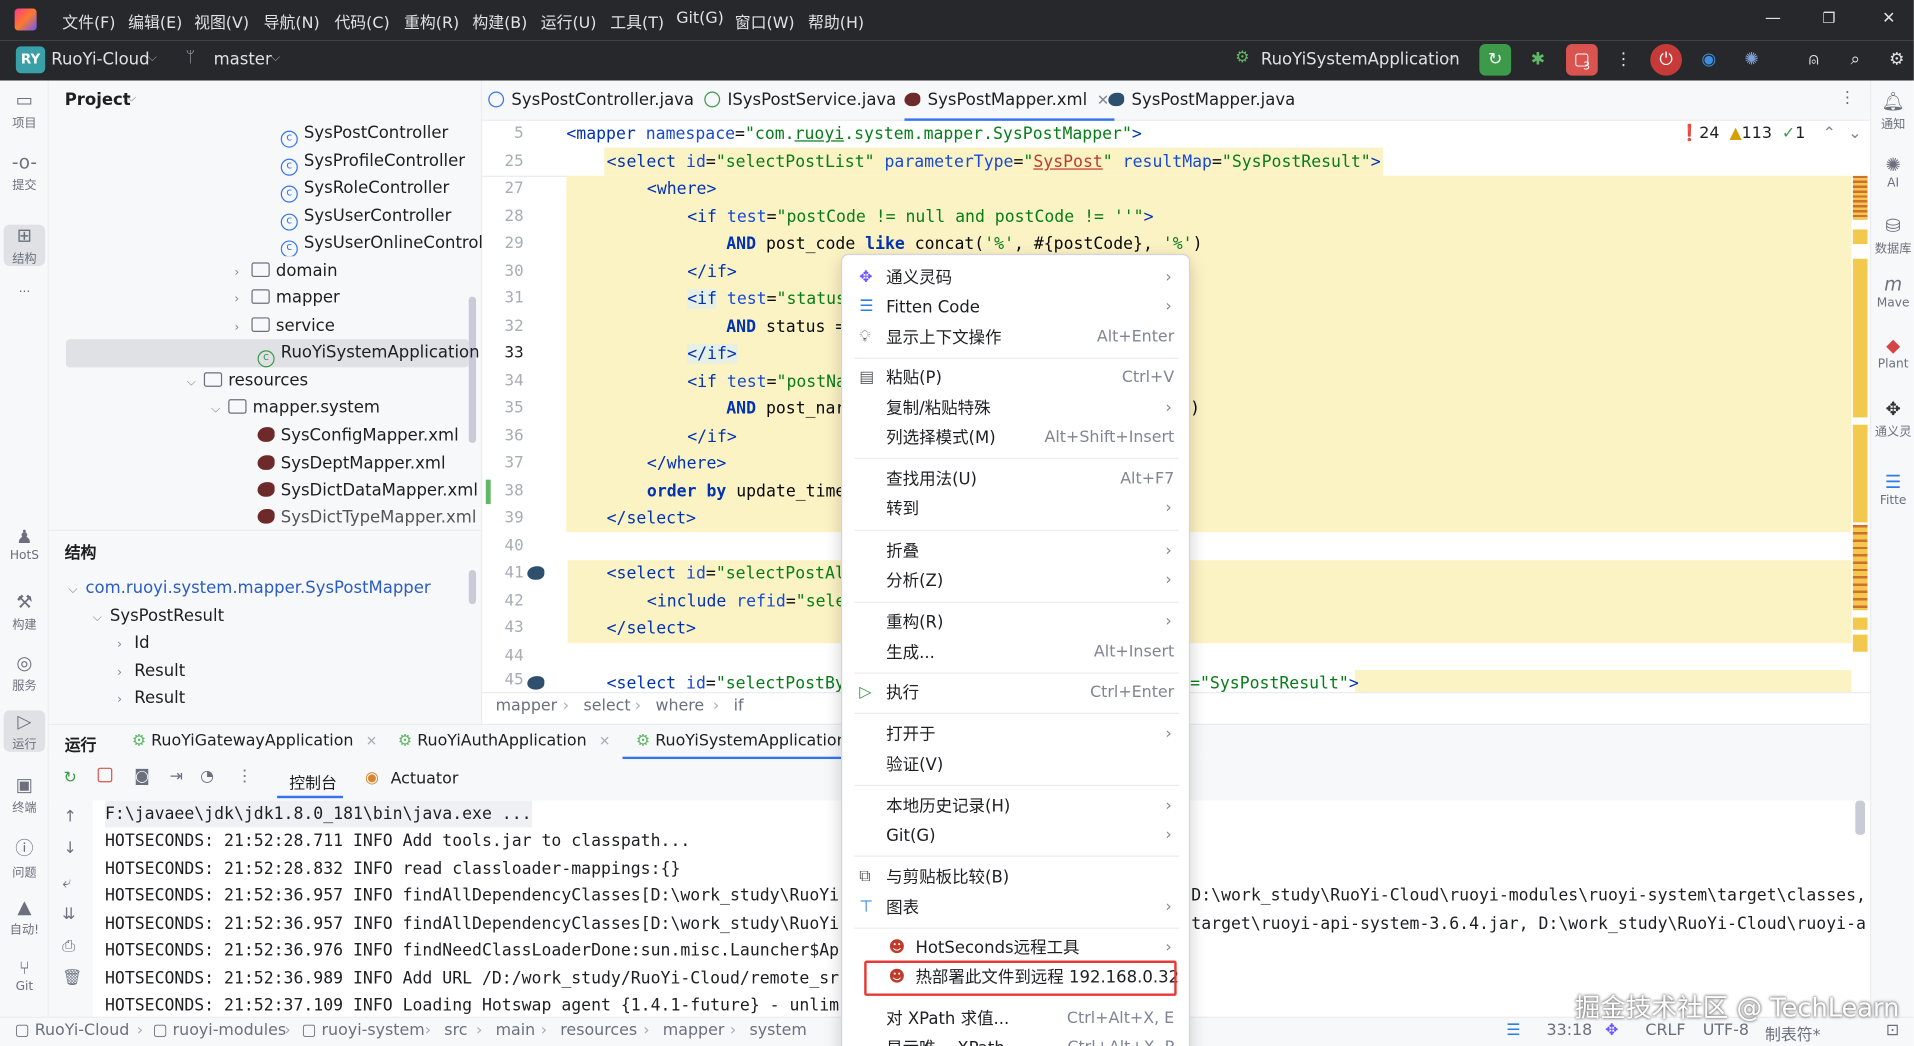 The height and width of the screenshot is (1046, 1914). Describe the element at coordinates (598, 1031) in the screenshot. I see `status-path-item: resources` at that location.